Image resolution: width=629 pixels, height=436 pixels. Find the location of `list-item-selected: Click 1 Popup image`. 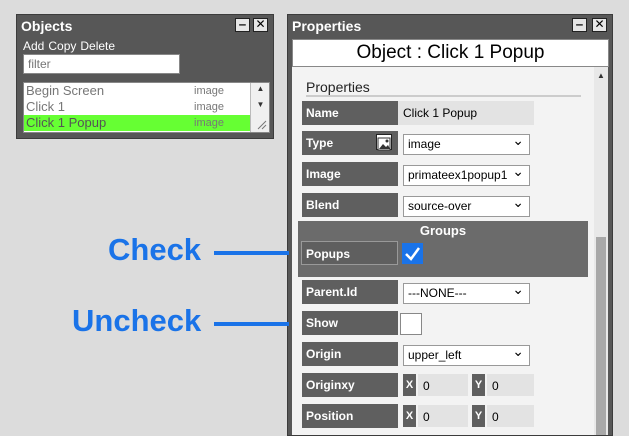

list-item-selected: Click 1 Popup image is located at coordinates (137, 123).